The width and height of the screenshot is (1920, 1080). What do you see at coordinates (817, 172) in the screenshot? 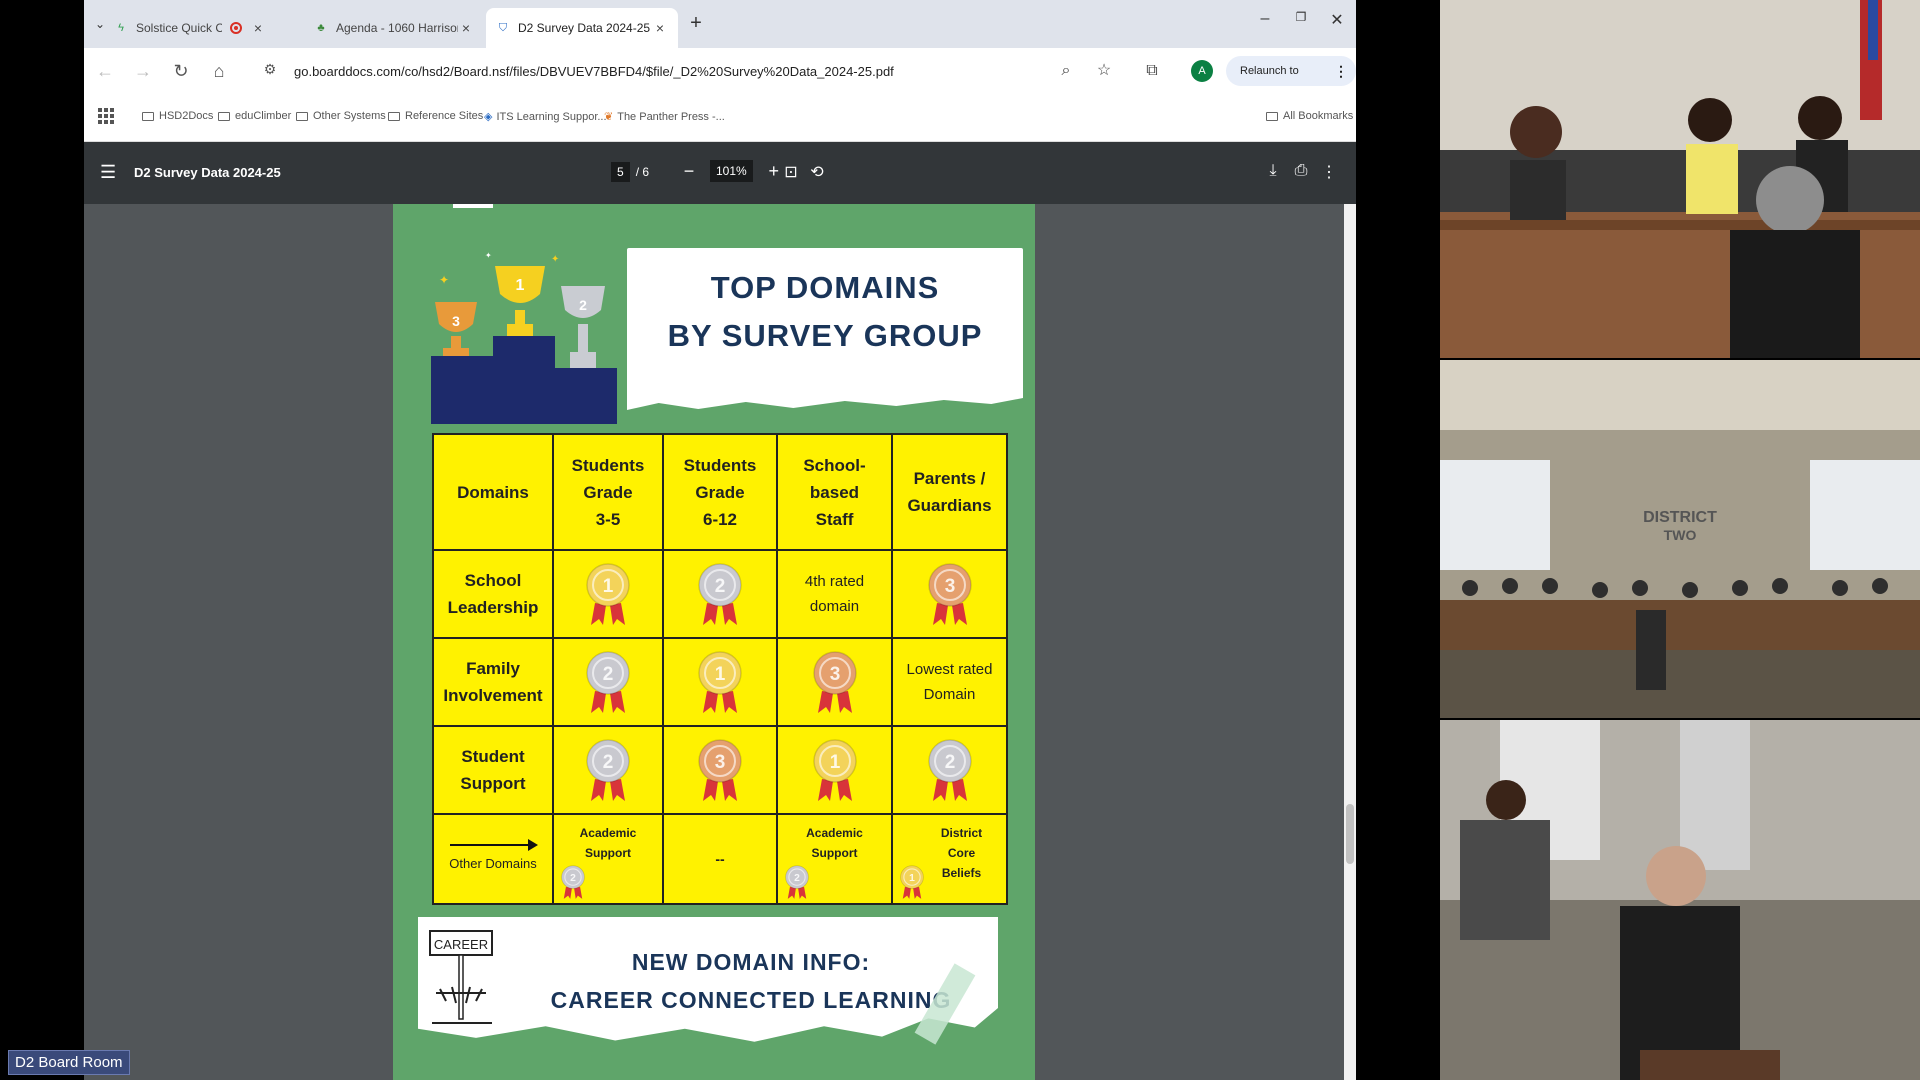
I see `rotate-icon: ⟲` at bounding box center [817, 172].